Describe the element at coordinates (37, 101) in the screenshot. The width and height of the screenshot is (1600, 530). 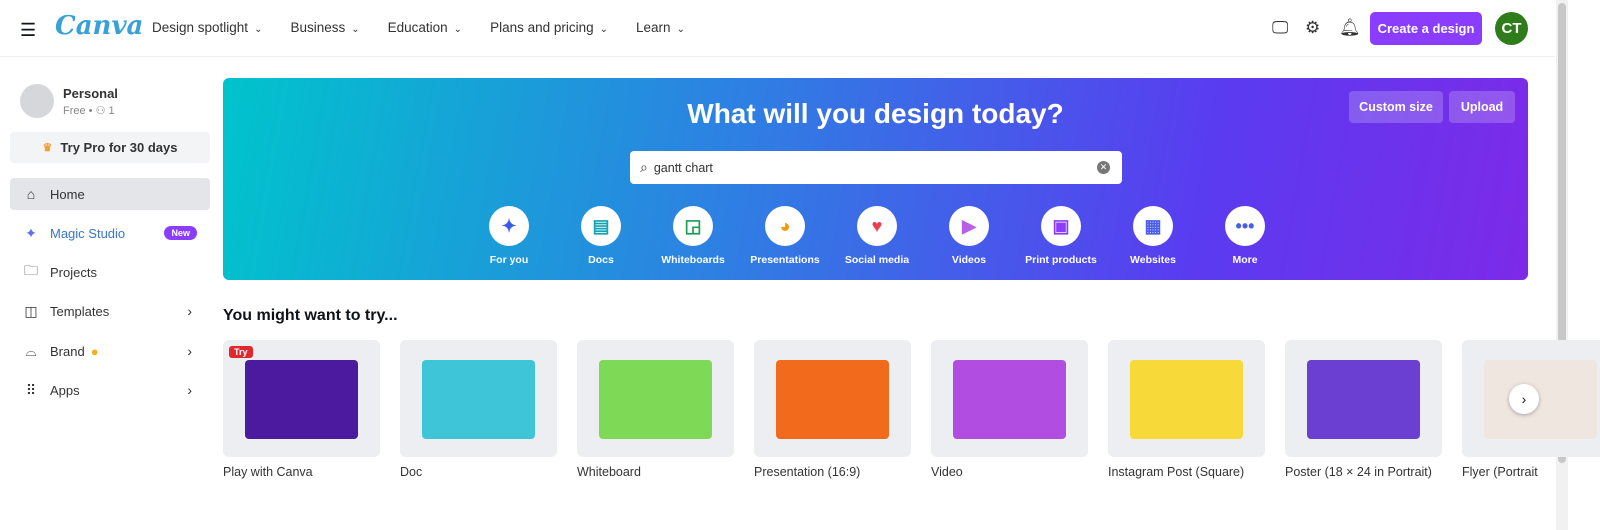
I see `profile-avatar` at that location.